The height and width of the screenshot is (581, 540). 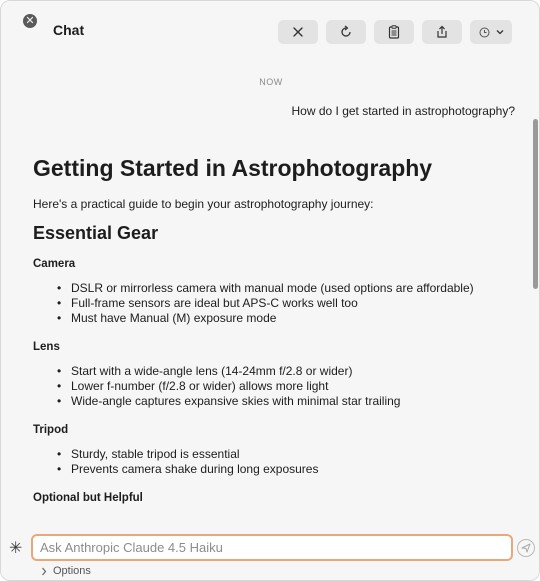 I want to click on window-title: Chat, so click(x=69, y=30).